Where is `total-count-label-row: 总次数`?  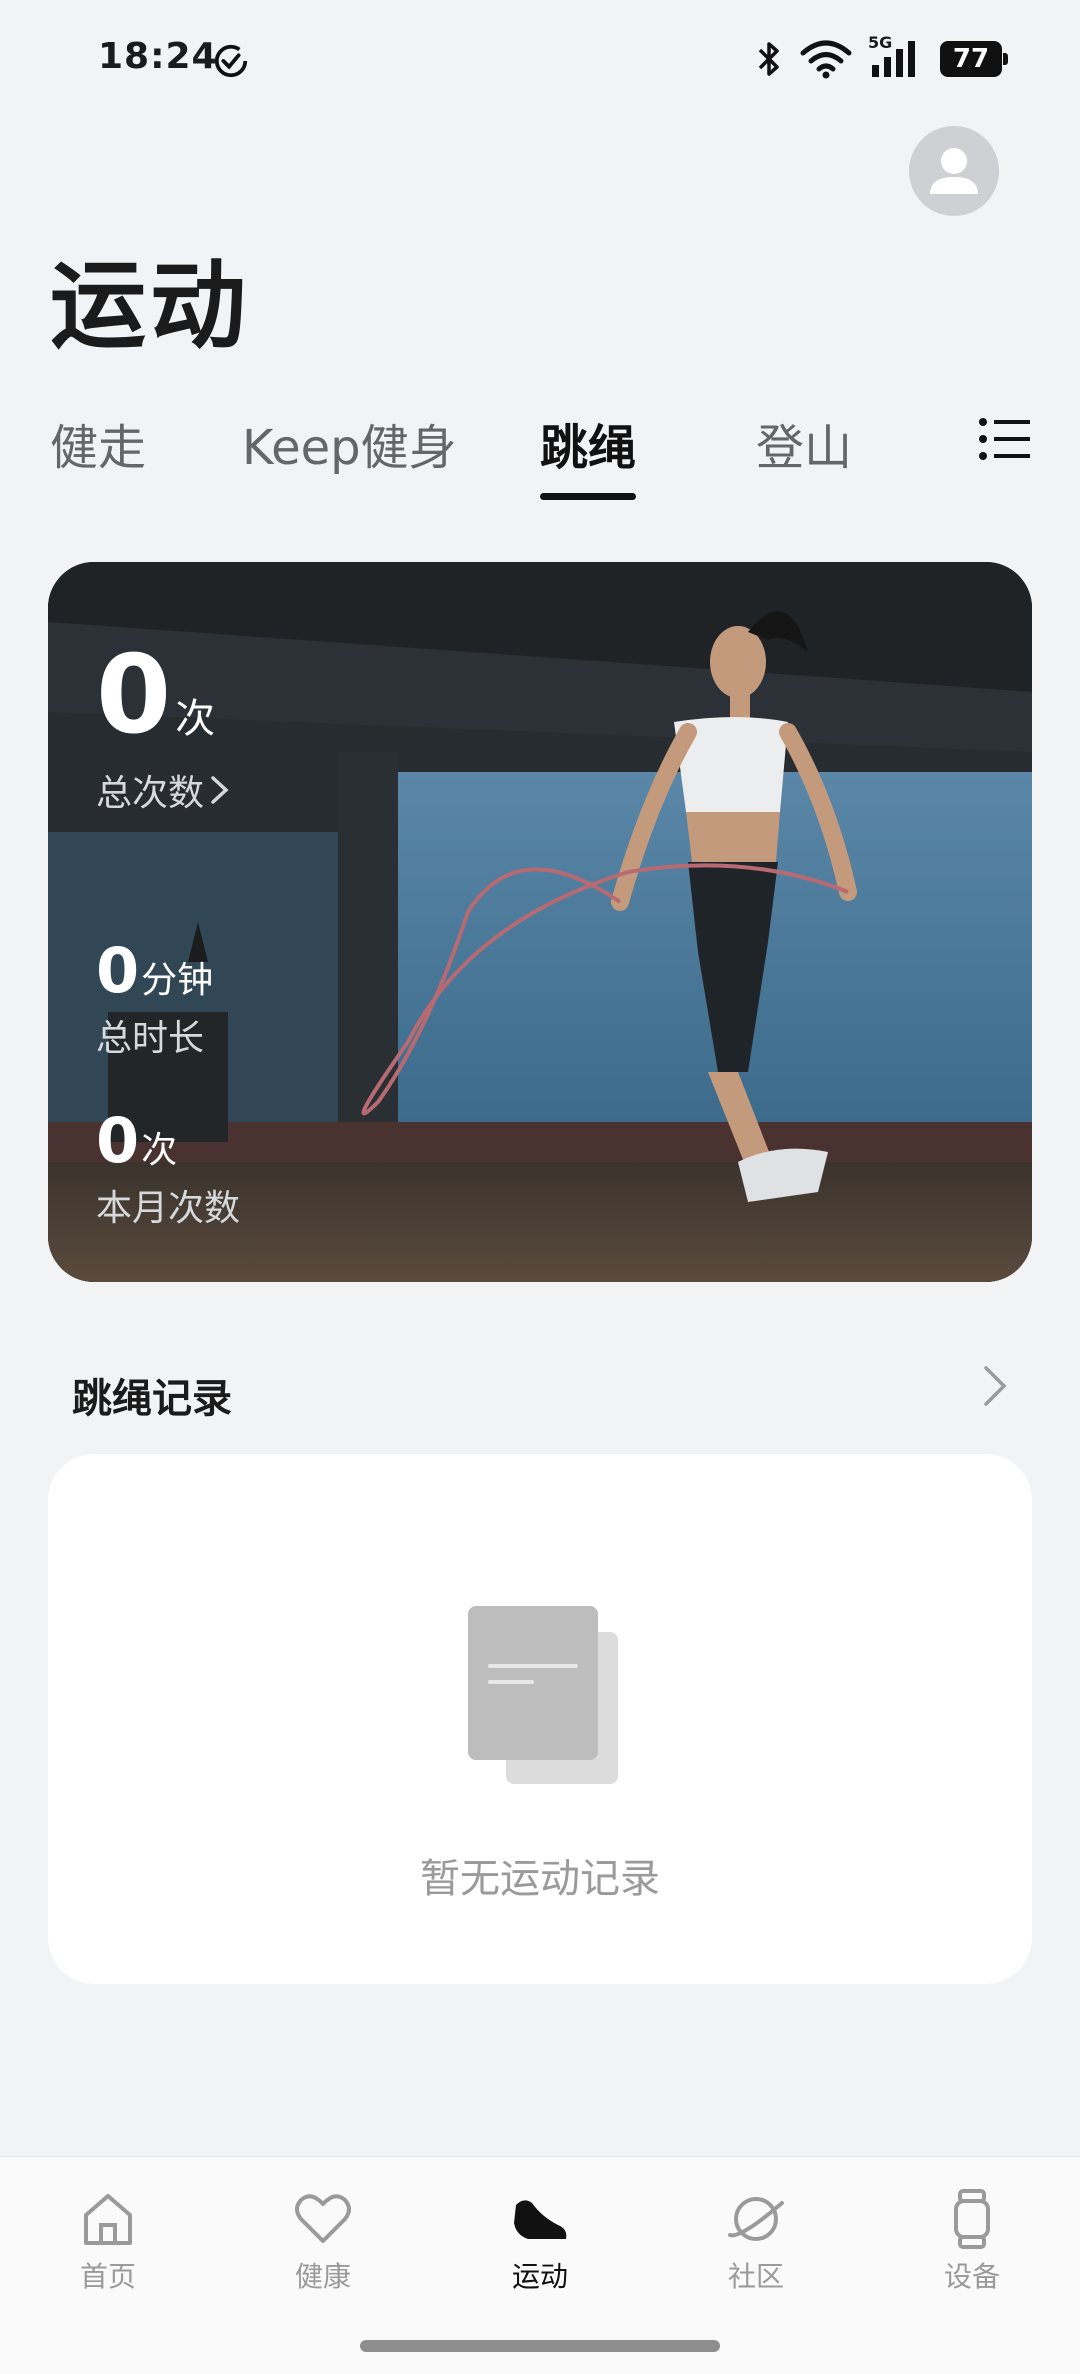 total-count-label-row: 总次数 is located at coordinates (164, 790).